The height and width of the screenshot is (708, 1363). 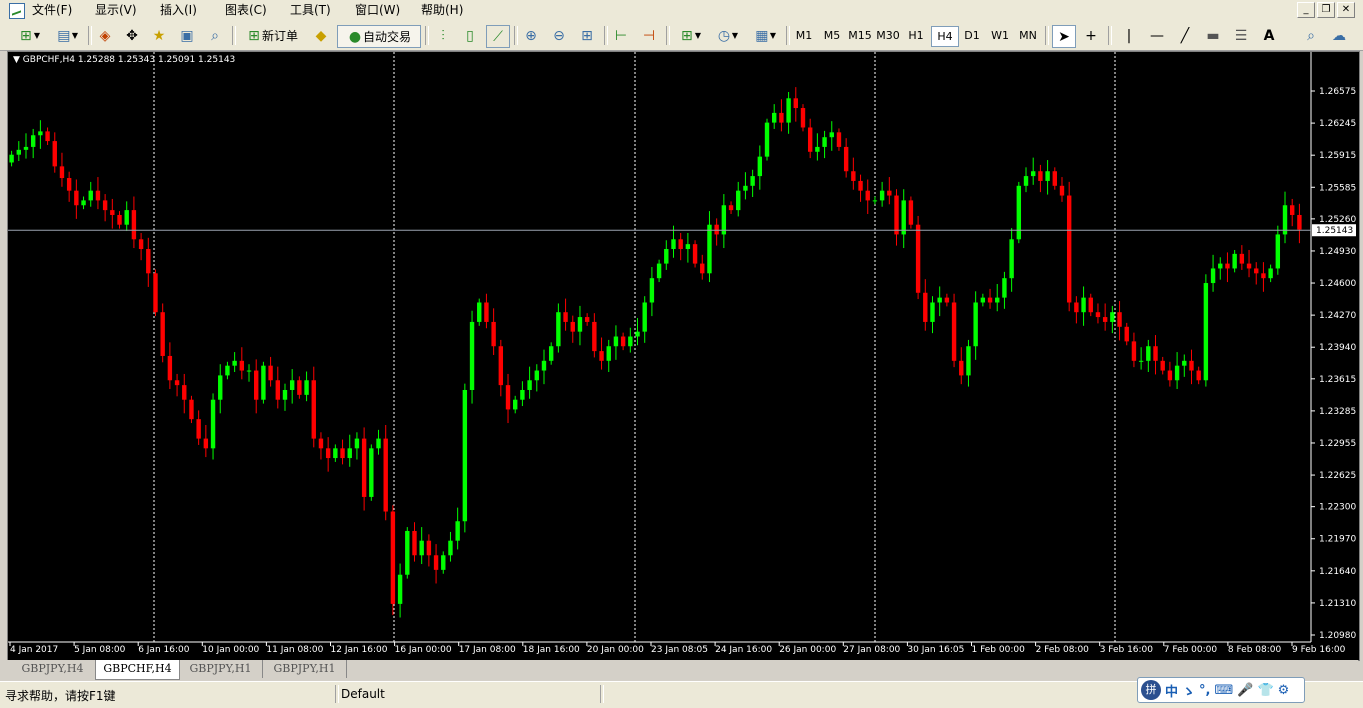 I want to click on templates-icon: ▦, so click(x=762, y=35).